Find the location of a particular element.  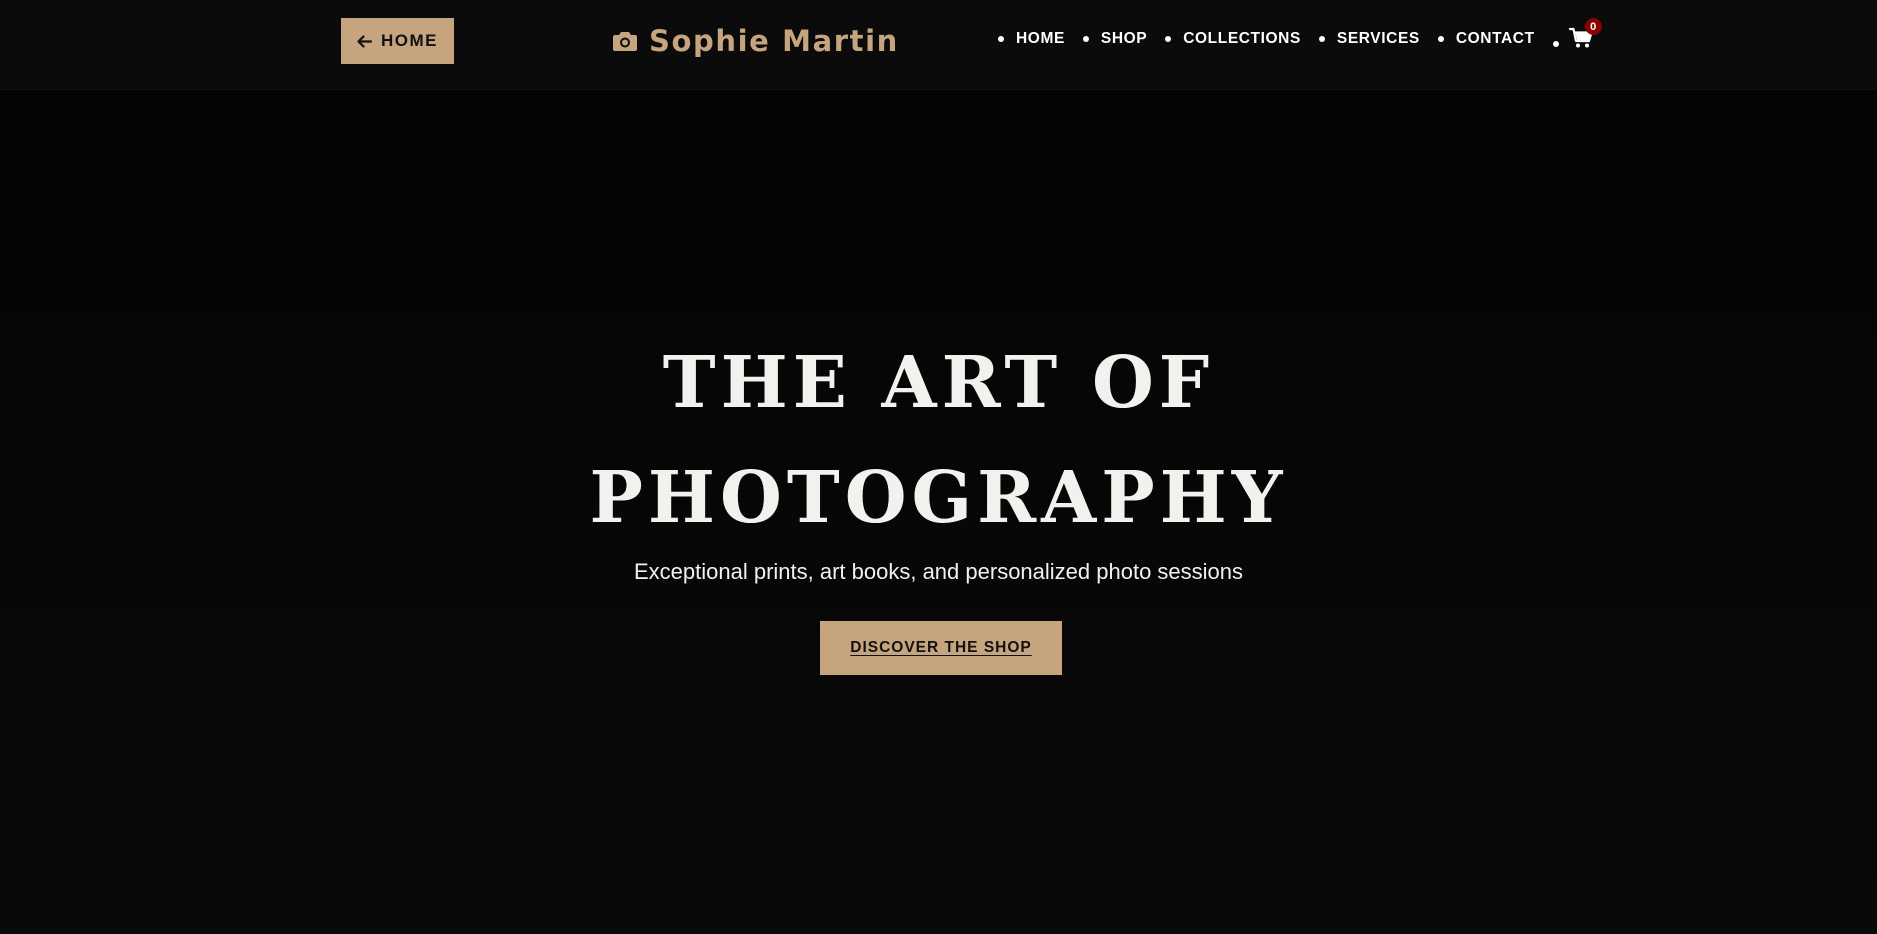

brand-name: Sophie Martin is located at coordinates (774, 41).